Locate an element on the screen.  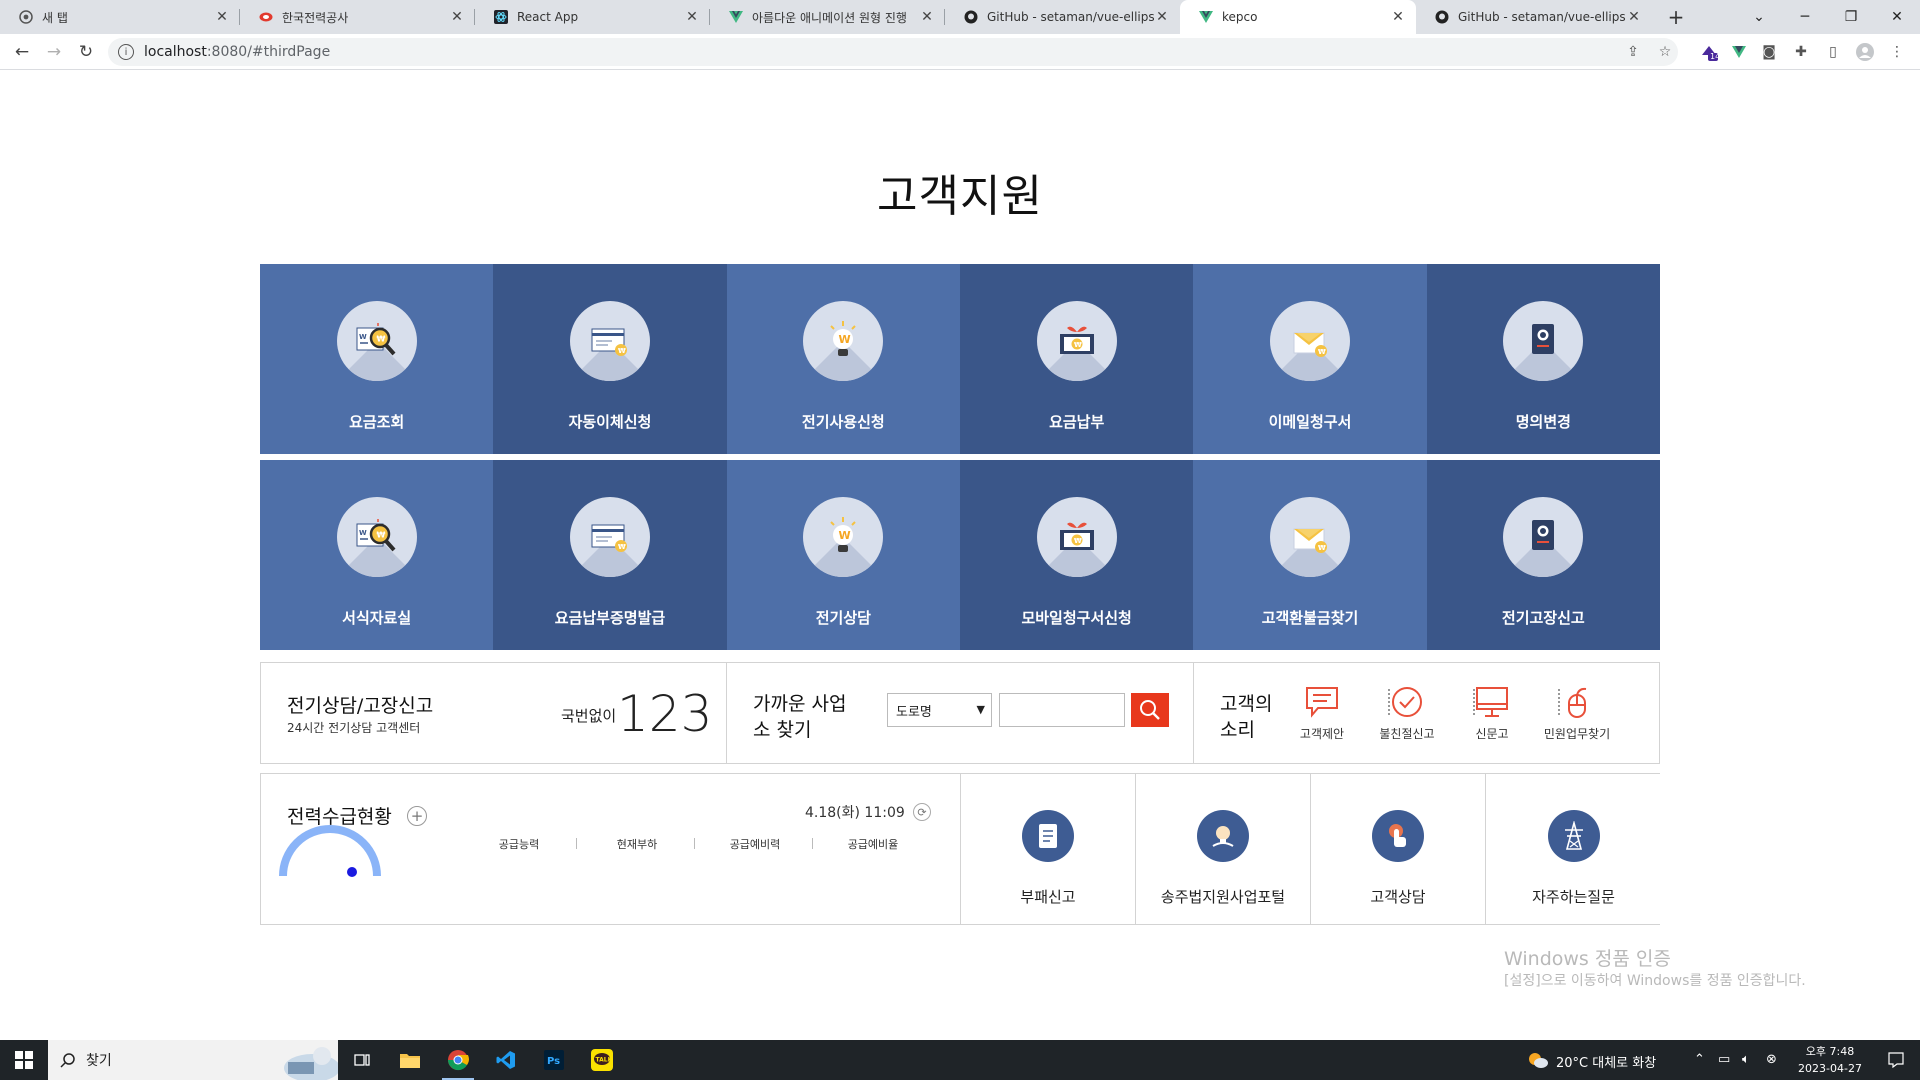
service-tile: ₩ 모바일청구서신청 is located at coordinates (1077, 555).